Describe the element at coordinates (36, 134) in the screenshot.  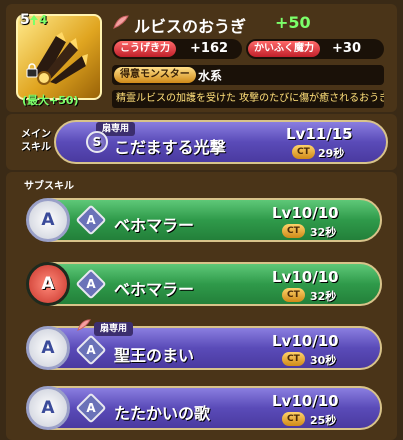
I see `main-skill-label-line1: メイン` at that location.